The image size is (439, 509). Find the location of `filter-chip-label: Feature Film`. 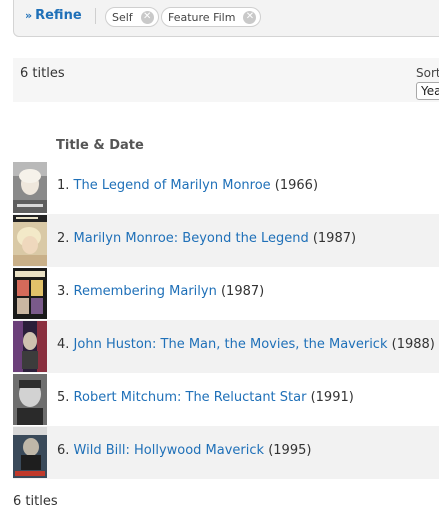

filter-chip-label: Feature Film is located at coordinates (202, 17).